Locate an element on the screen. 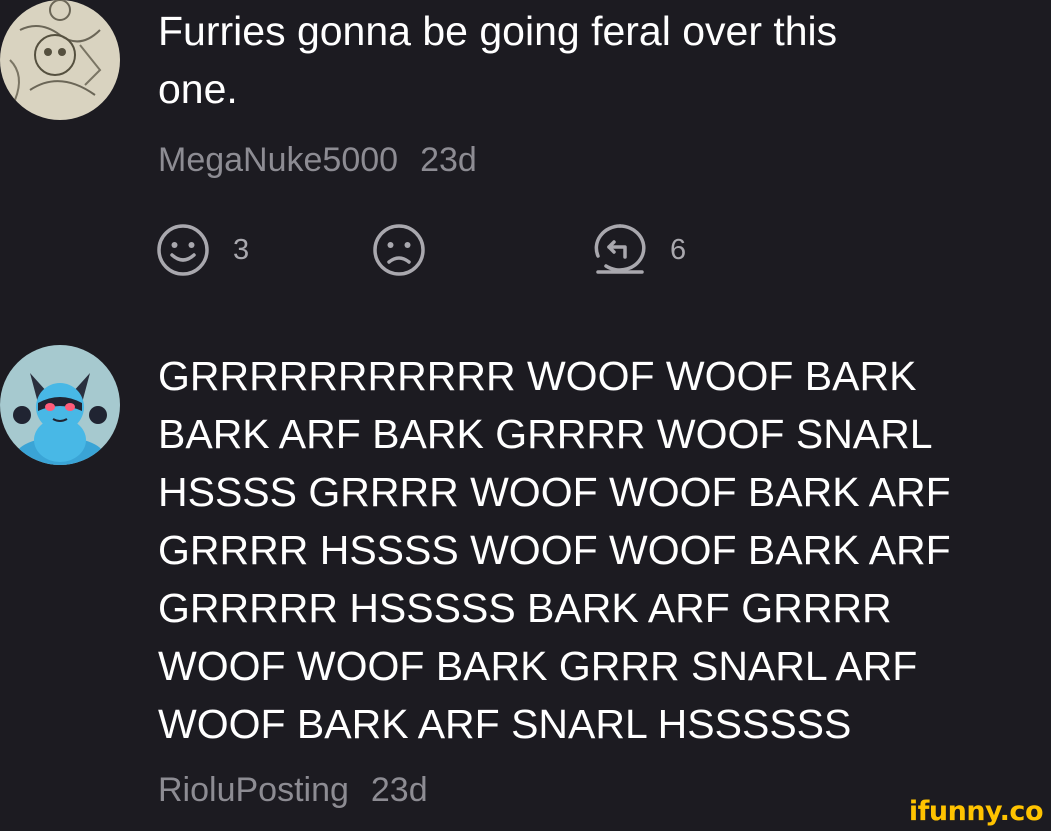 This screenshot has height=831, width=1051. username: RioluPosting is located at coordinates (253, 790).